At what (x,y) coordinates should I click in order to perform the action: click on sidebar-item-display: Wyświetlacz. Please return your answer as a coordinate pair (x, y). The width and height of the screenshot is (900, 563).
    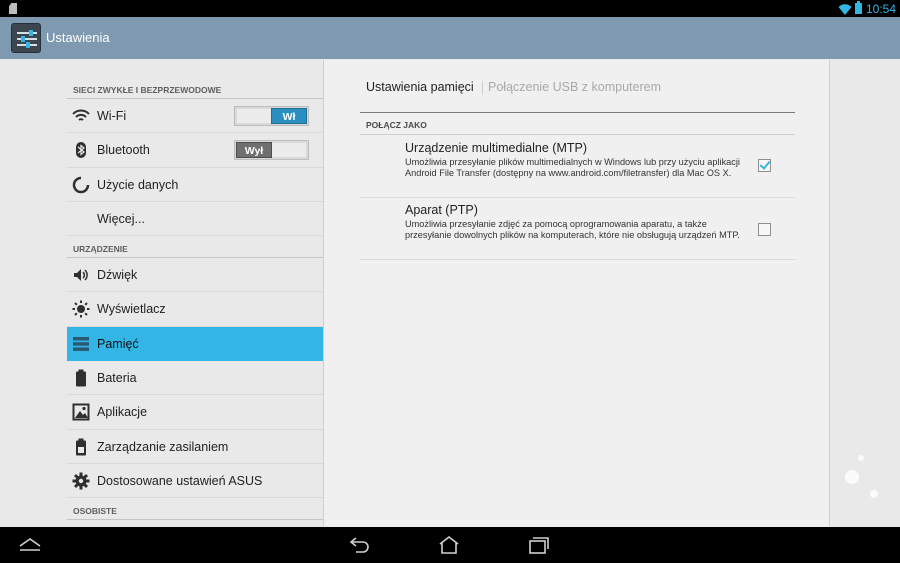
    Looking at the image, I should click on (195, 309).